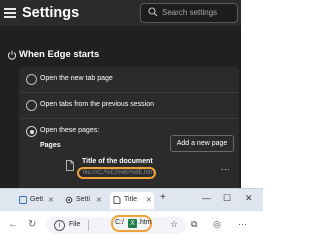 Image resolution: width=320 pixels, height=250 pixels. I want to click on close-window-icon: ✕, so click(249, 198).